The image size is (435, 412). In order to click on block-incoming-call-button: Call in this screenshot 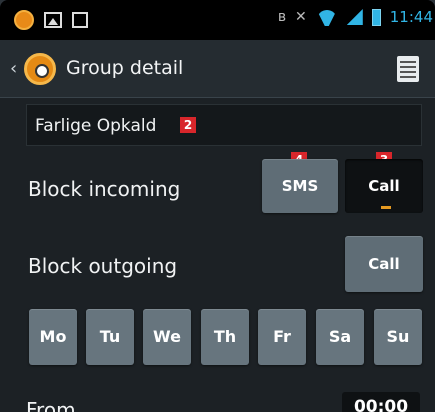, I will do `click(384, 186)`.